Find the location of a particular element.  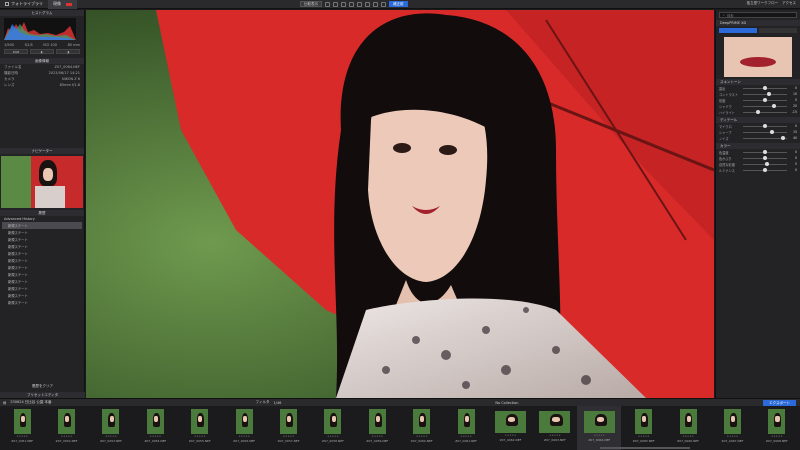

clip-highlight-icon: ◑ is located at coordinates (68, 51).